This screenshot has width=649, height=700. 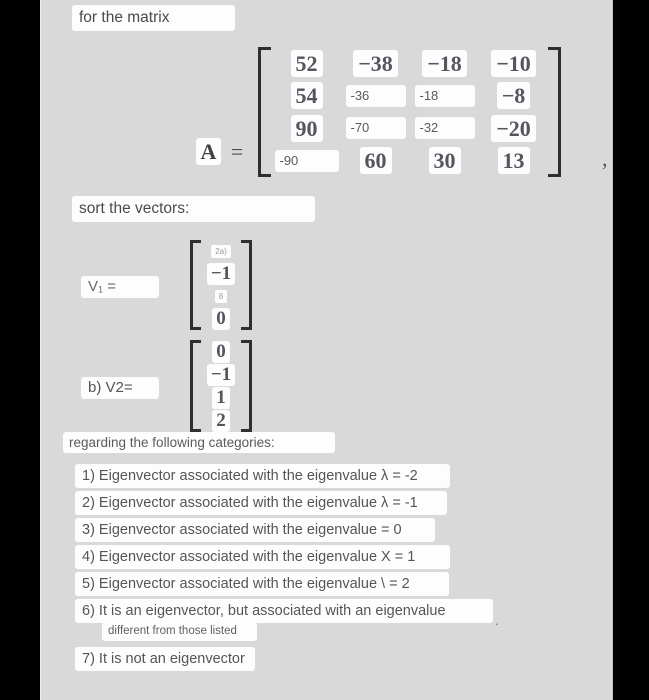 I want to click on matrix-row: 54 -36 -18 −8, so click(x=410, y=96).